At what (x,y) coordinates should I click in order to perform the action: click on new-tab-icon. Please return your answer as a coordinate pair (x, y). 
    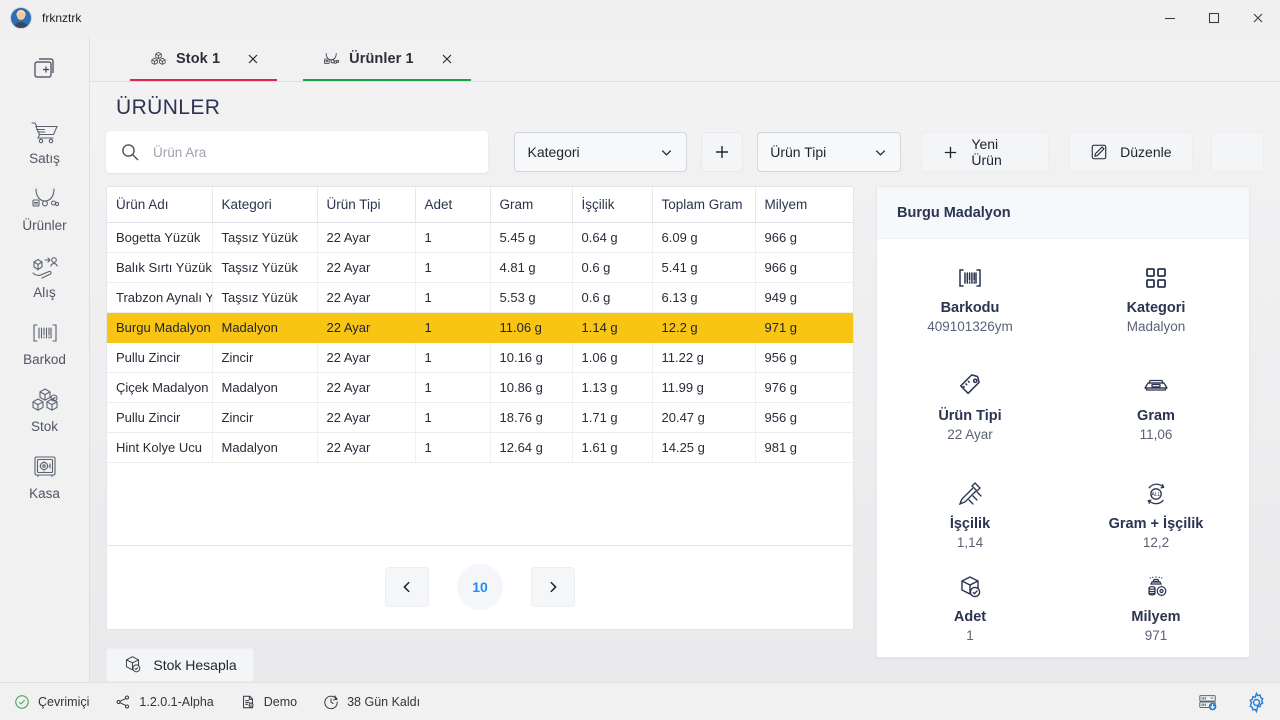
    Looking at the image, I should click on (45, 68).